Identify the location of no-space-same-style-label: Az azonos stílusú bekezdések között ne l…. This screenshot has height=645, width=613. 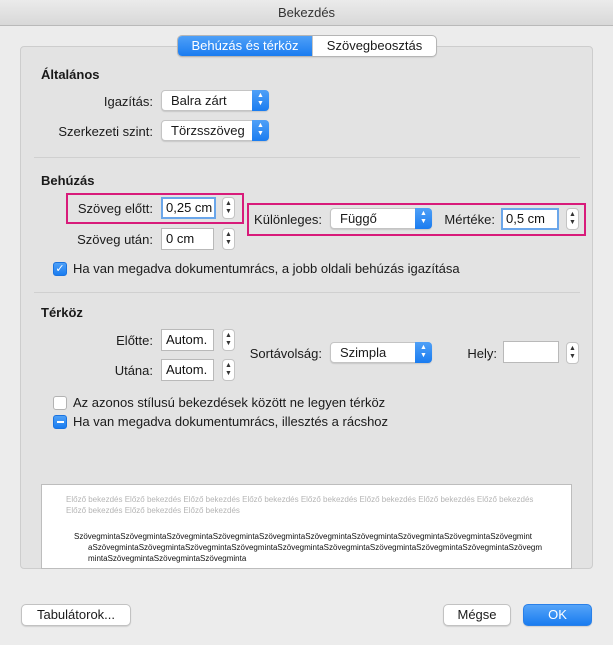
(229, 402).